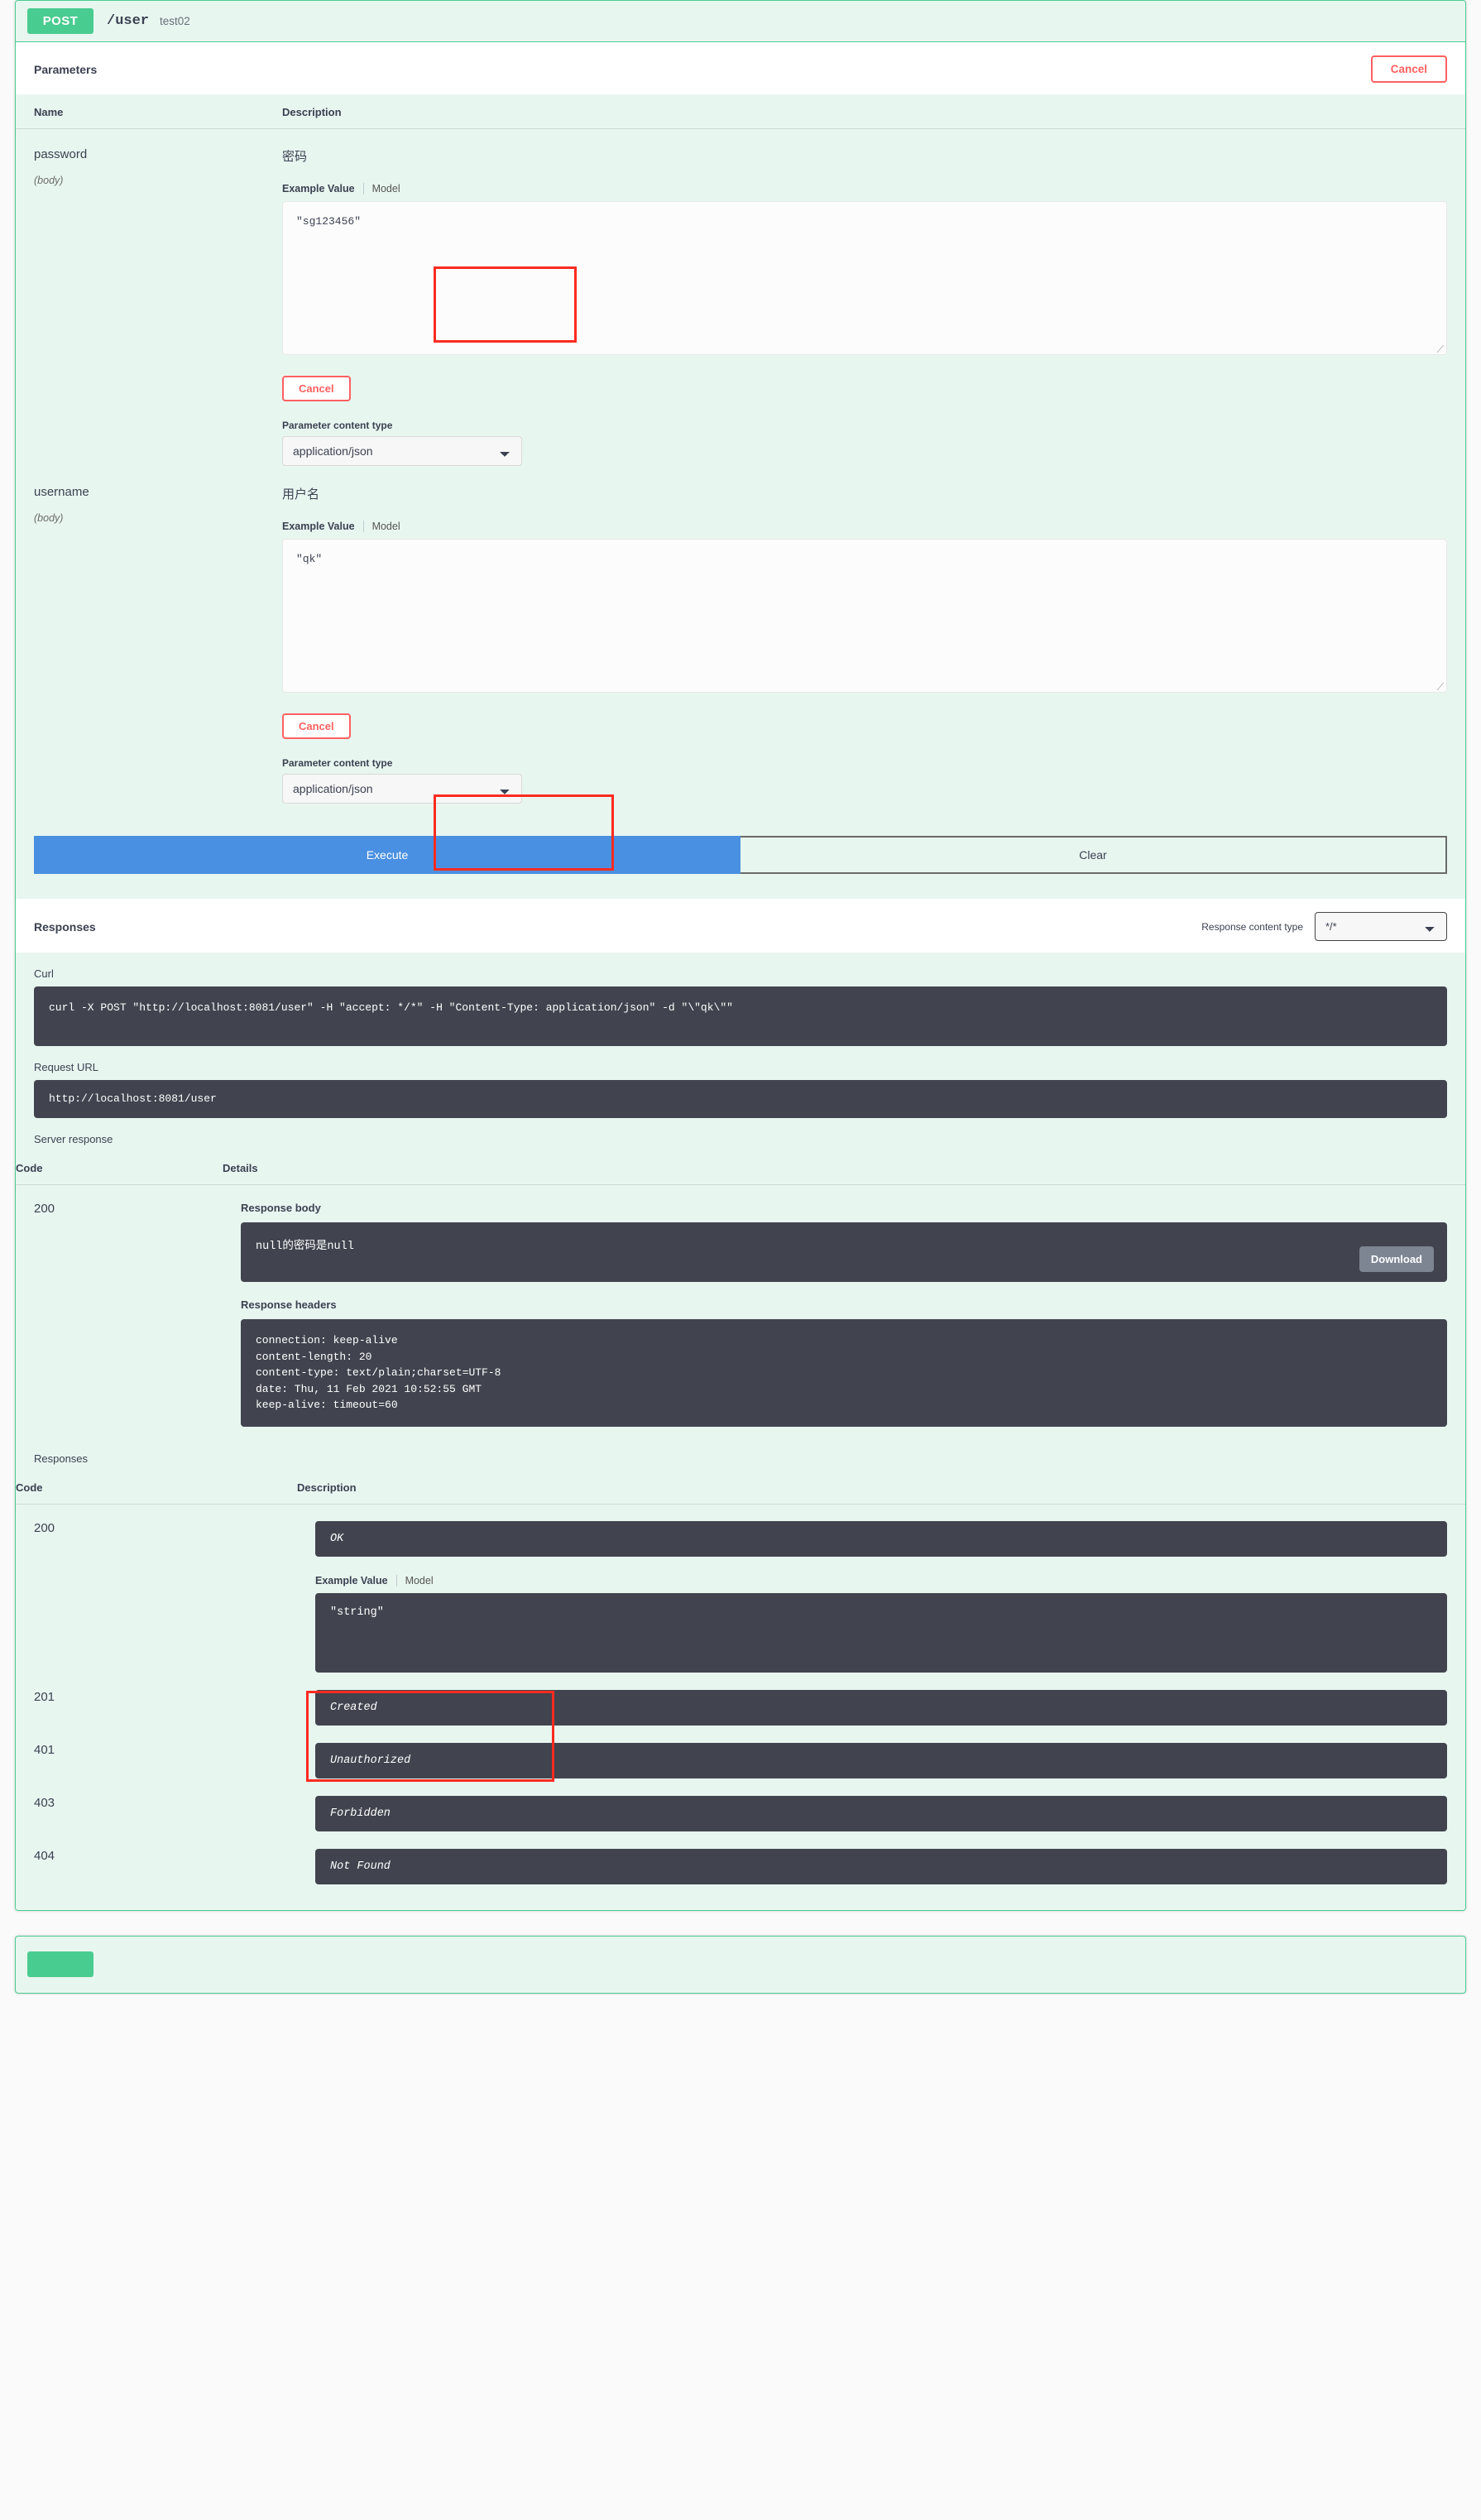 The width and height of the screenshot is (1481, 2520). Describe the element at coordinates (881, 1760) in the screenshot. I see `response-code-description: Unauthorized` at that location.